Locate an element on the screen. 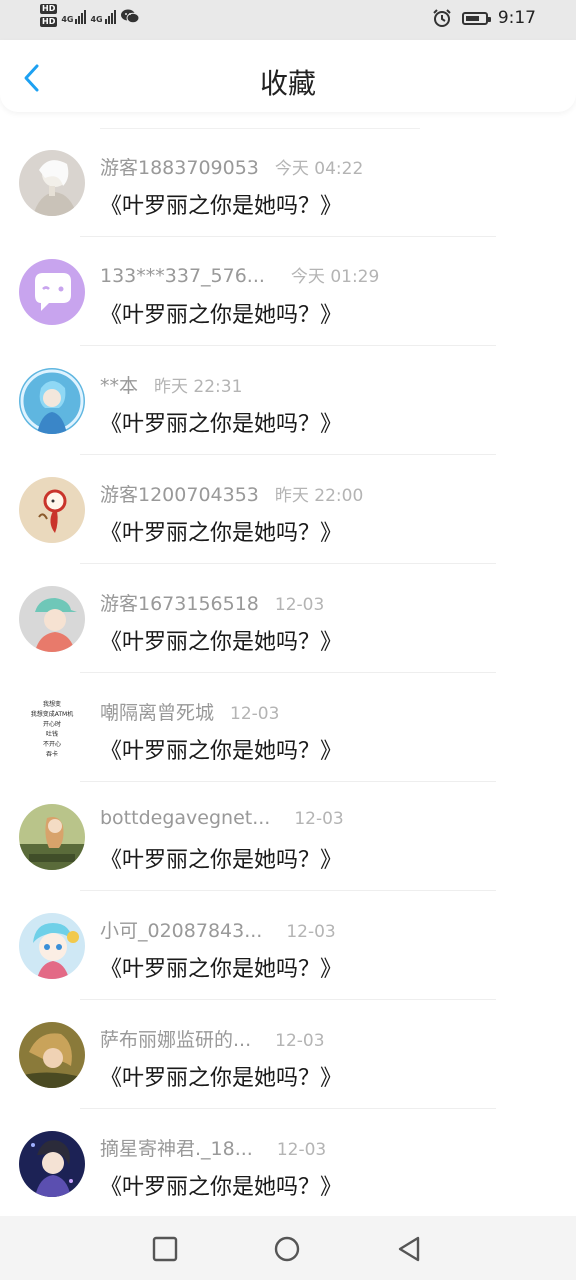 The width and height of the screenshot is (576, 1280). alarm-icon is located at coordinates (442, 18).